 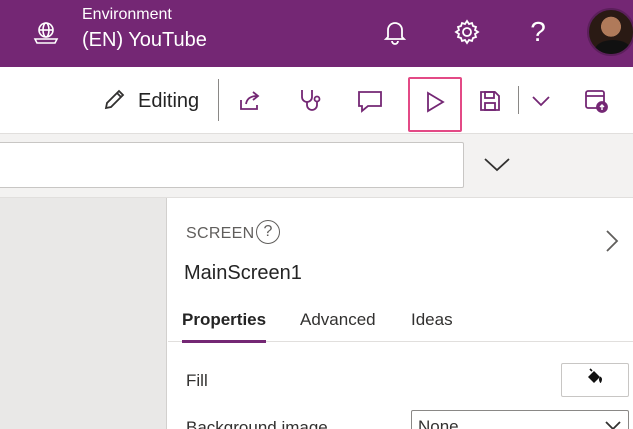 I want to click on paint-bucket-icon, so click(x=595, y=380).